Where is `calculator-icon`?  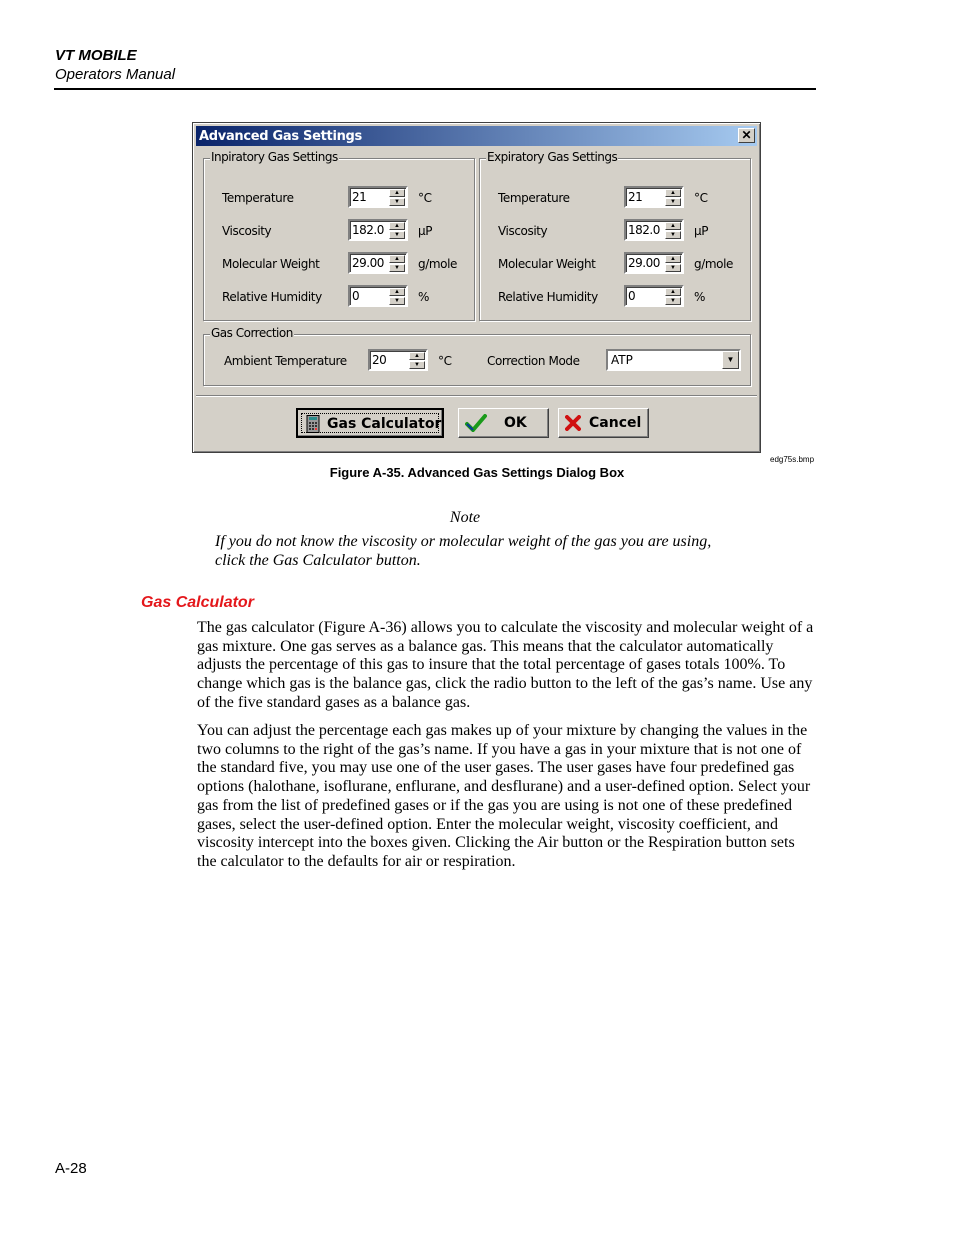
calculator-icon is located at coordinates (313, 425).